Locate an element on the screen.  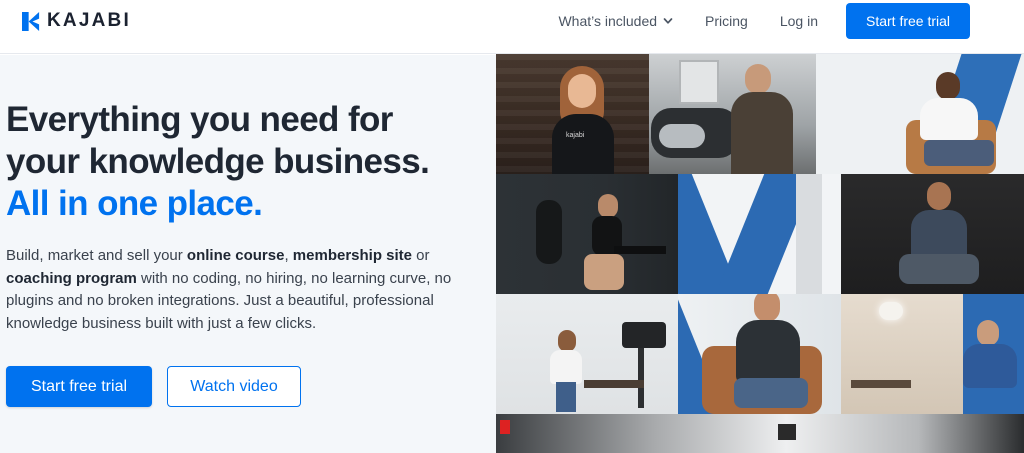
desc-text-3: or is located at coordinates (421, 255).